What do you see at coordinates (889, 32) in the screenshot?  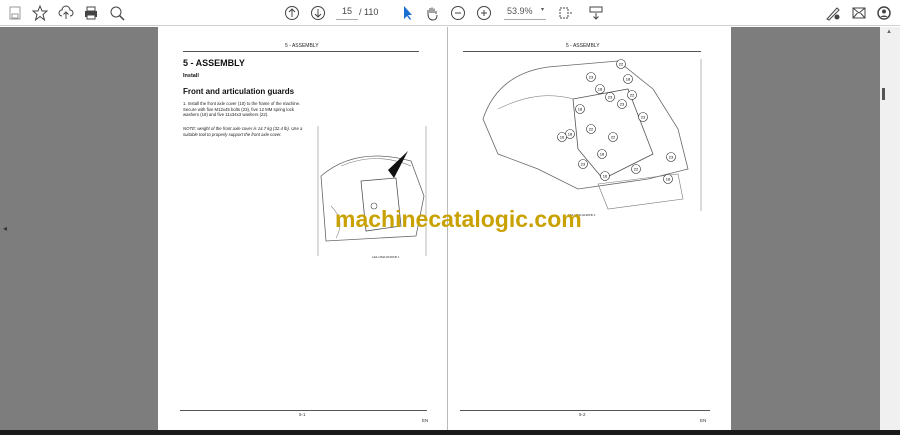 I see `scroll-up-icon: ▲` at bounding box center [889, 32].